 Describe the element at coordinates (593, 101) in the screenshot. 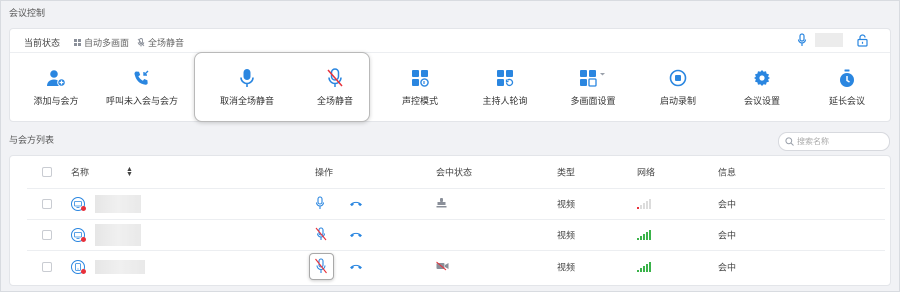

I see `multi-screen-settings-label: 多画面设置` at that location.